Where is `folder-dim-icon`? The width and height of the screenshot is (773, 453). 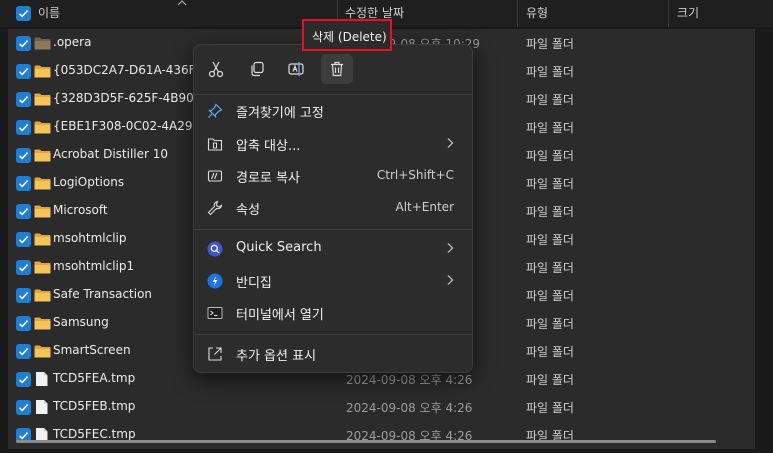 folder-dim-icon is located at coordinates (42, 43).